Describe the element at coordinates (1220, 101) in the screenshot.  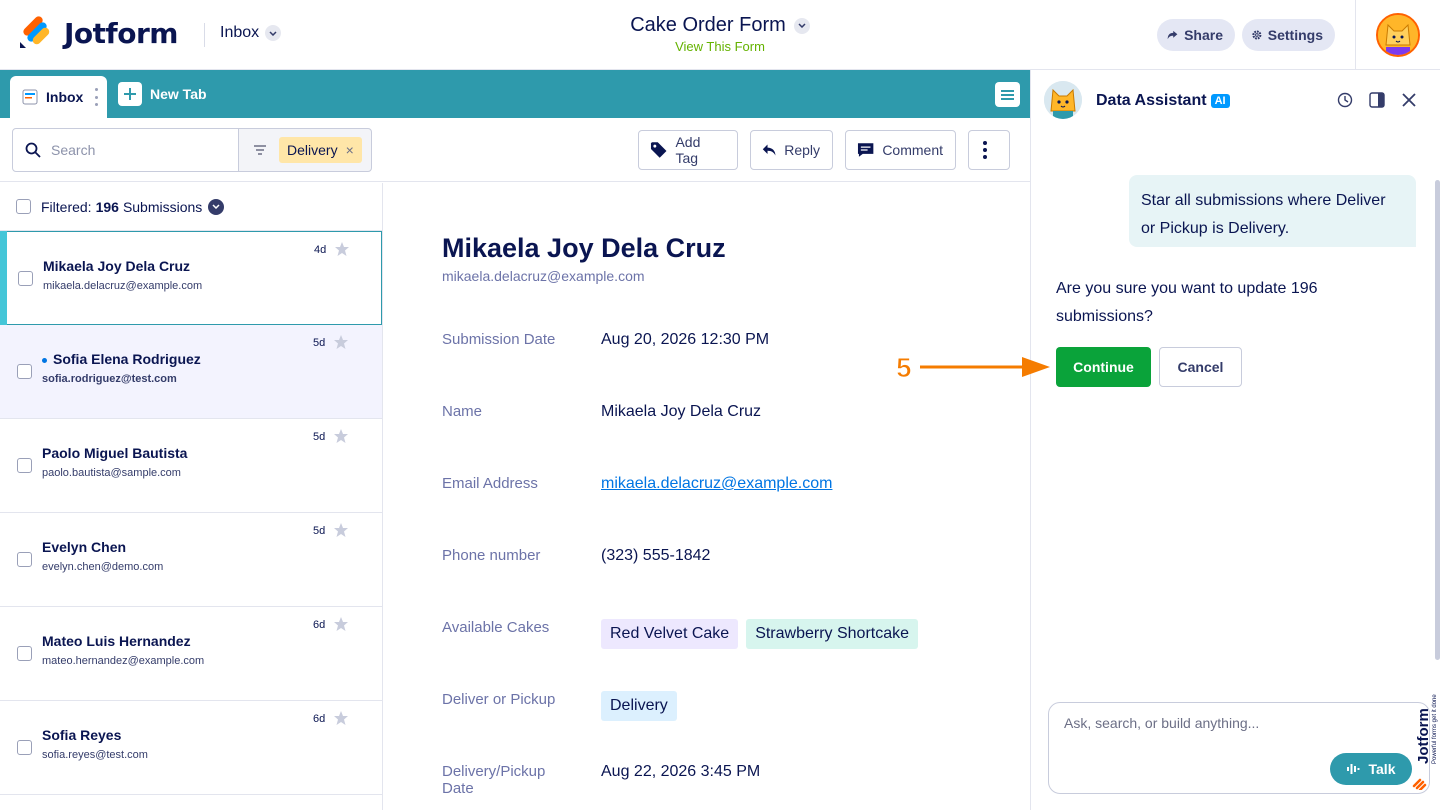
I see `ai-badge: AI` at that location.